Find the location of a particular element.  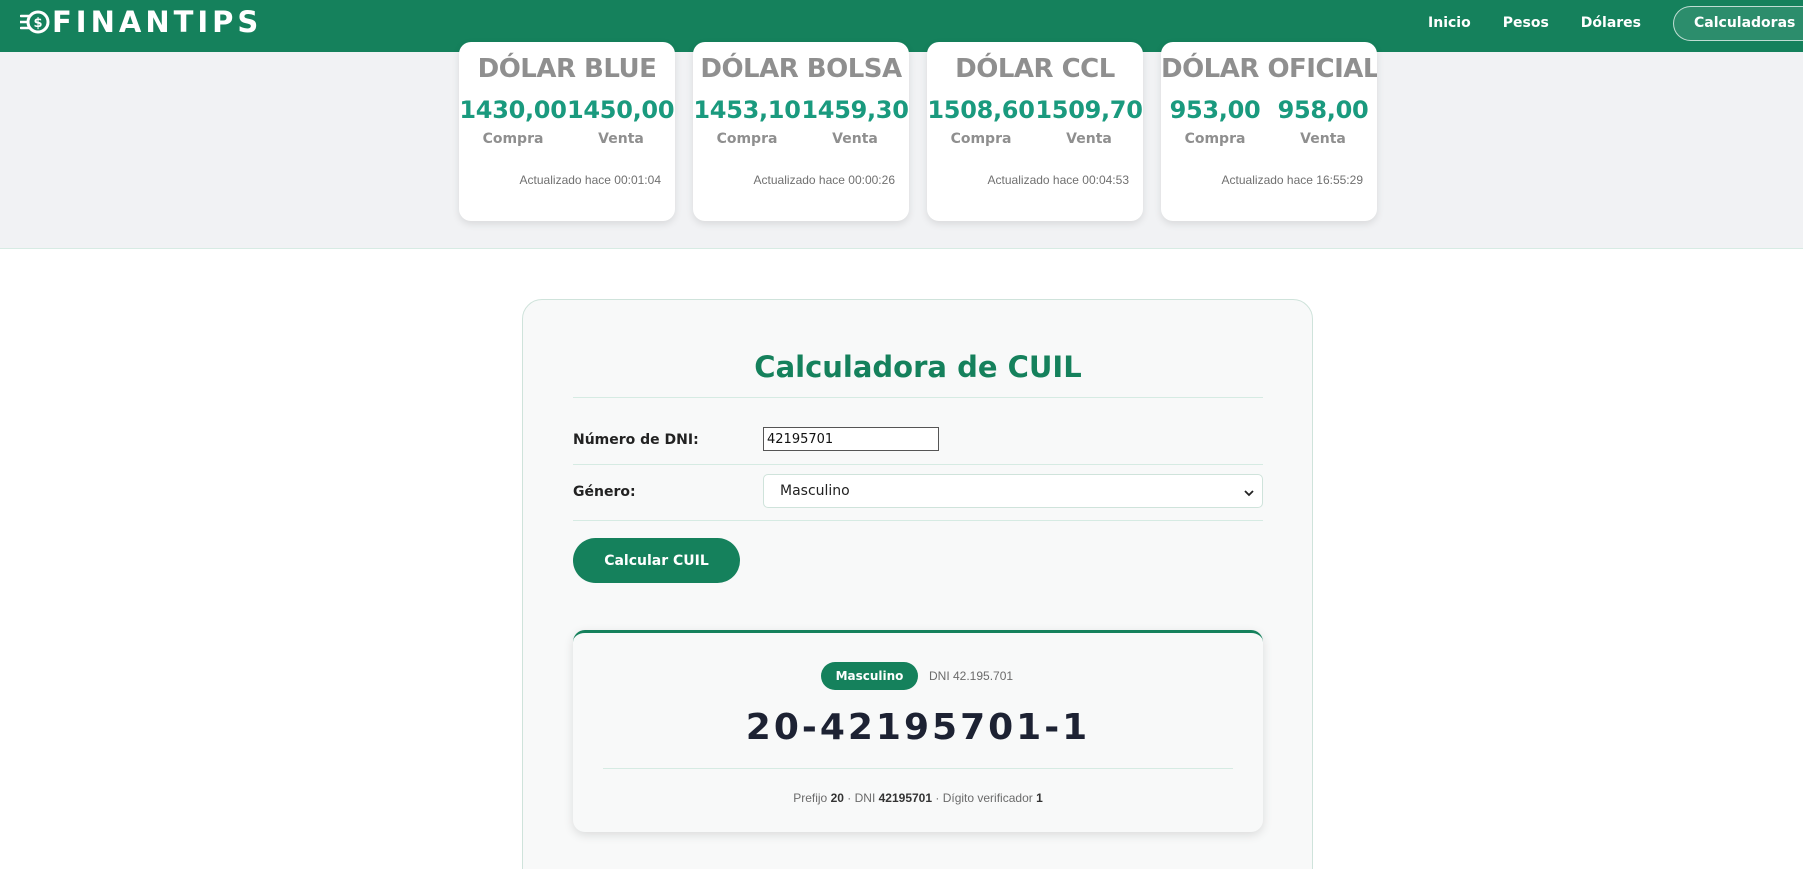

gender-label: Género: is located at coordinates (604, 492).